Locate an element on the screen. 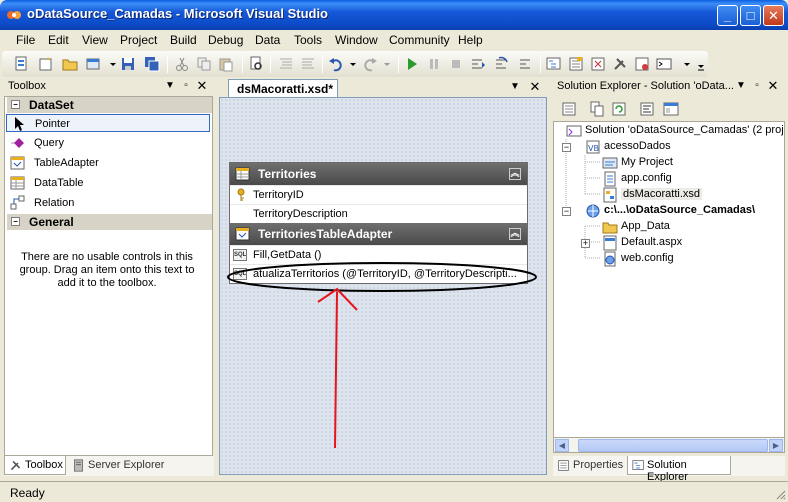 The height and width of the screenshot is (502, 788). comment-icon is located at coordinates (286, 64).